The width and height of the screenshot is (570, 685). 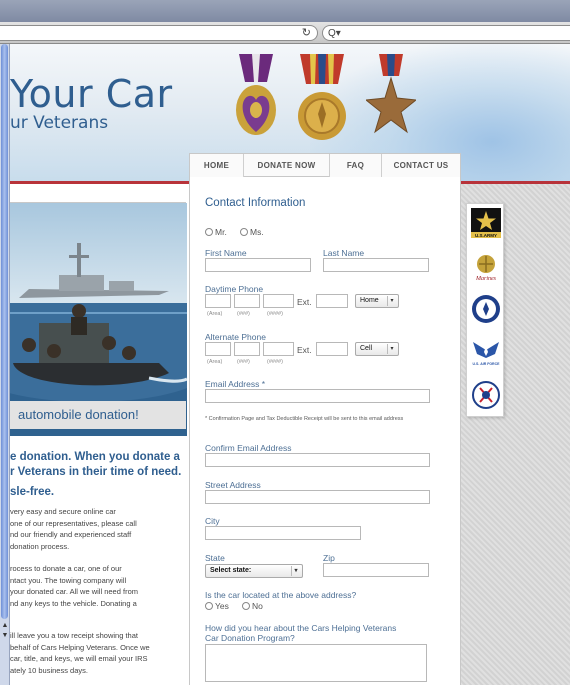 I want to click on radio-mr-label: Mr., so click(x=221, y=232).